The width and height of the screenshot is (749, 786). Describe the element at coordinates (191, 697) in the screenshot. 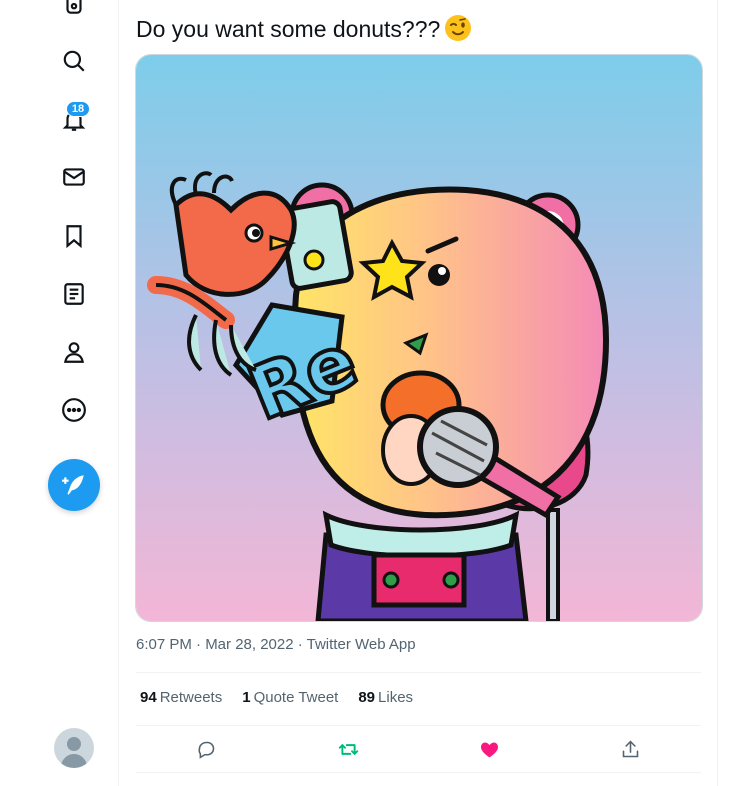

I see `retweets-label: Retweets` at that location.